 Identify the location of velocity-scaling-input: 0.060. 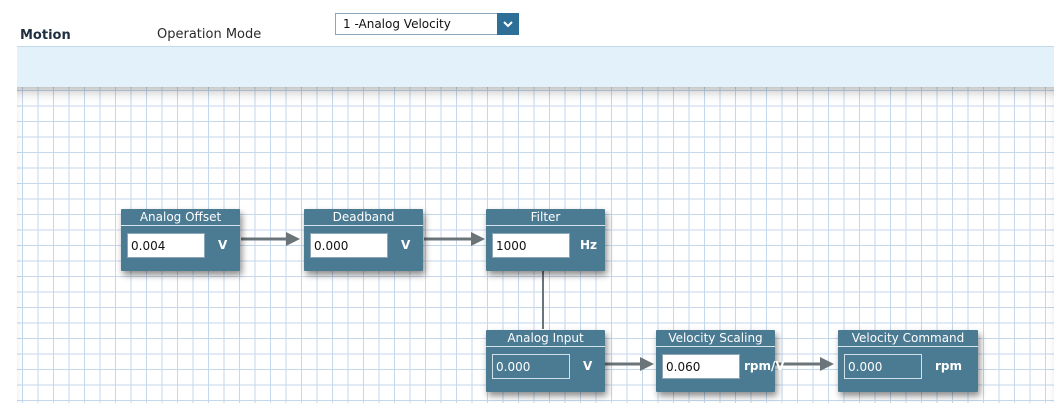
(701, 366).